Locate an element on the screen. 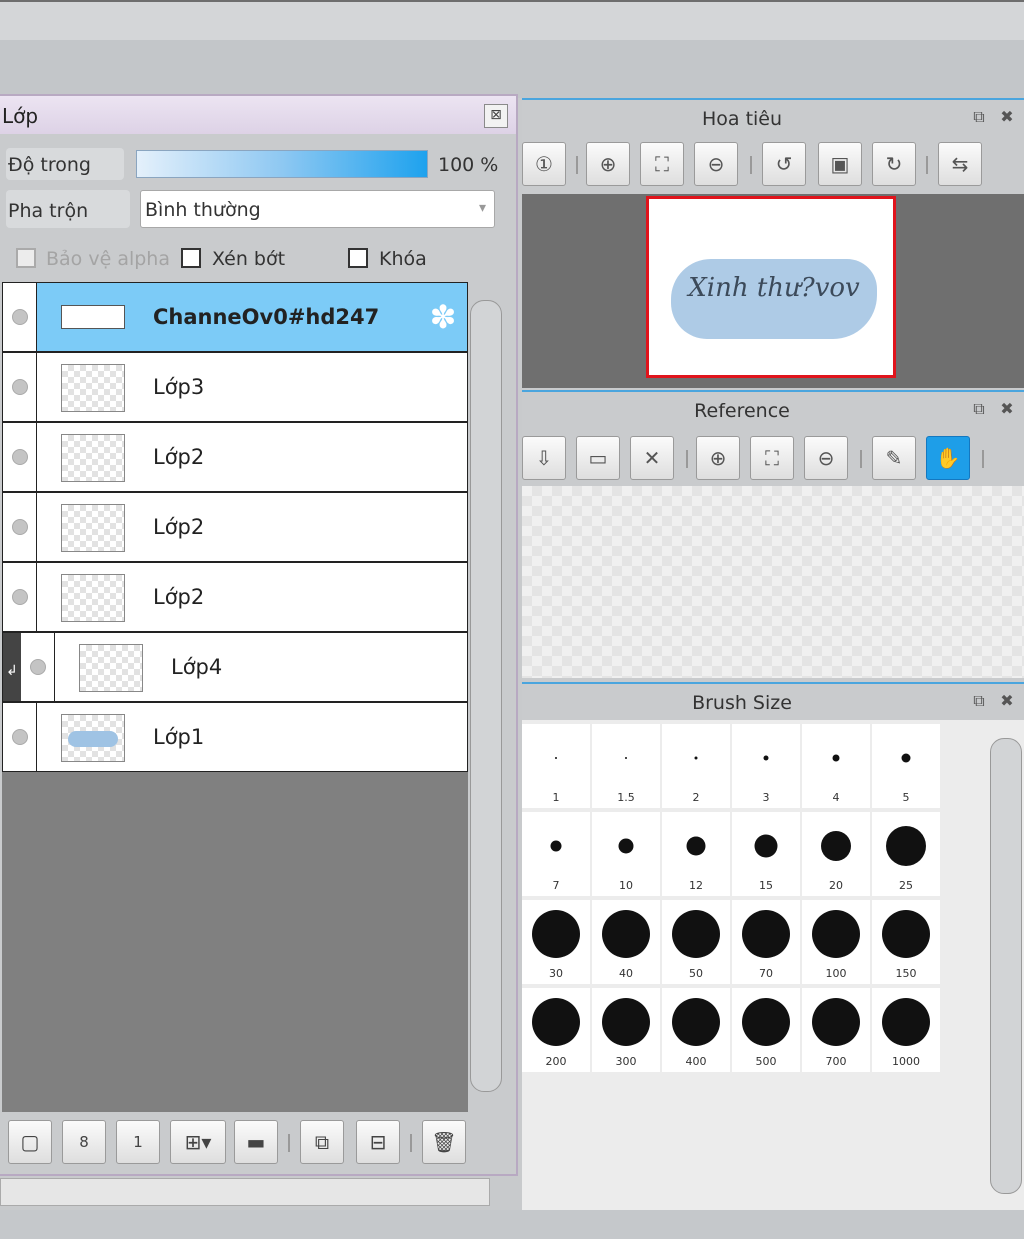  brush-size-cell: 200 is located at coordinates (556, 1030).